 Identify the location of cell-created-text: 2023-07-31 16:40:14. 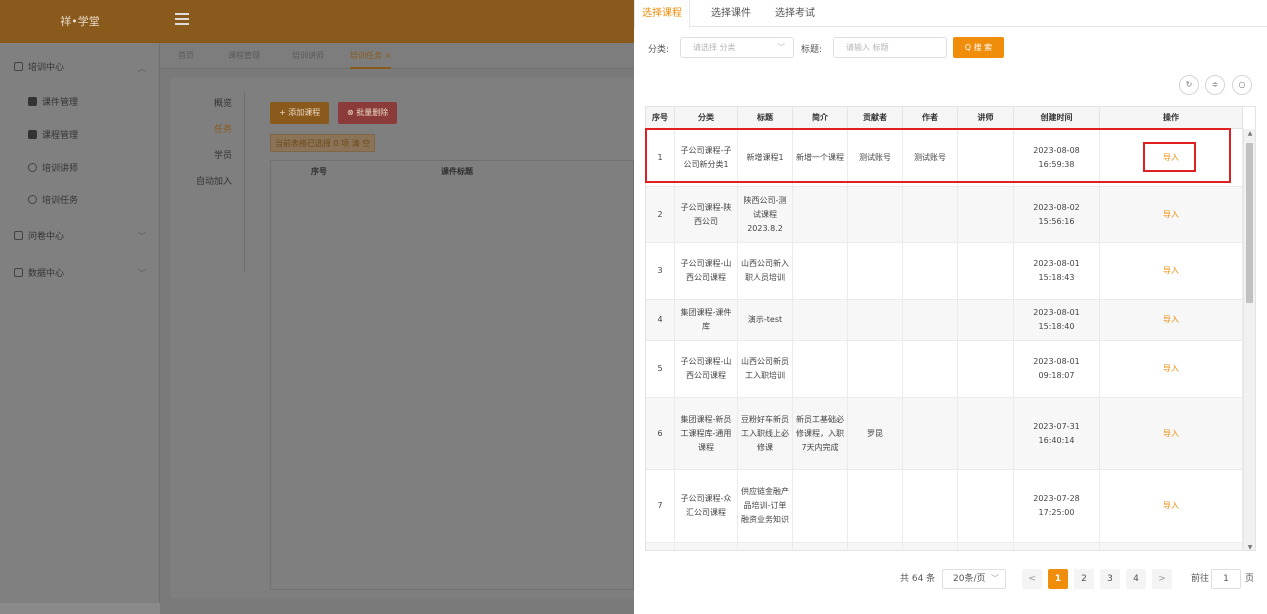
(1056, 433).